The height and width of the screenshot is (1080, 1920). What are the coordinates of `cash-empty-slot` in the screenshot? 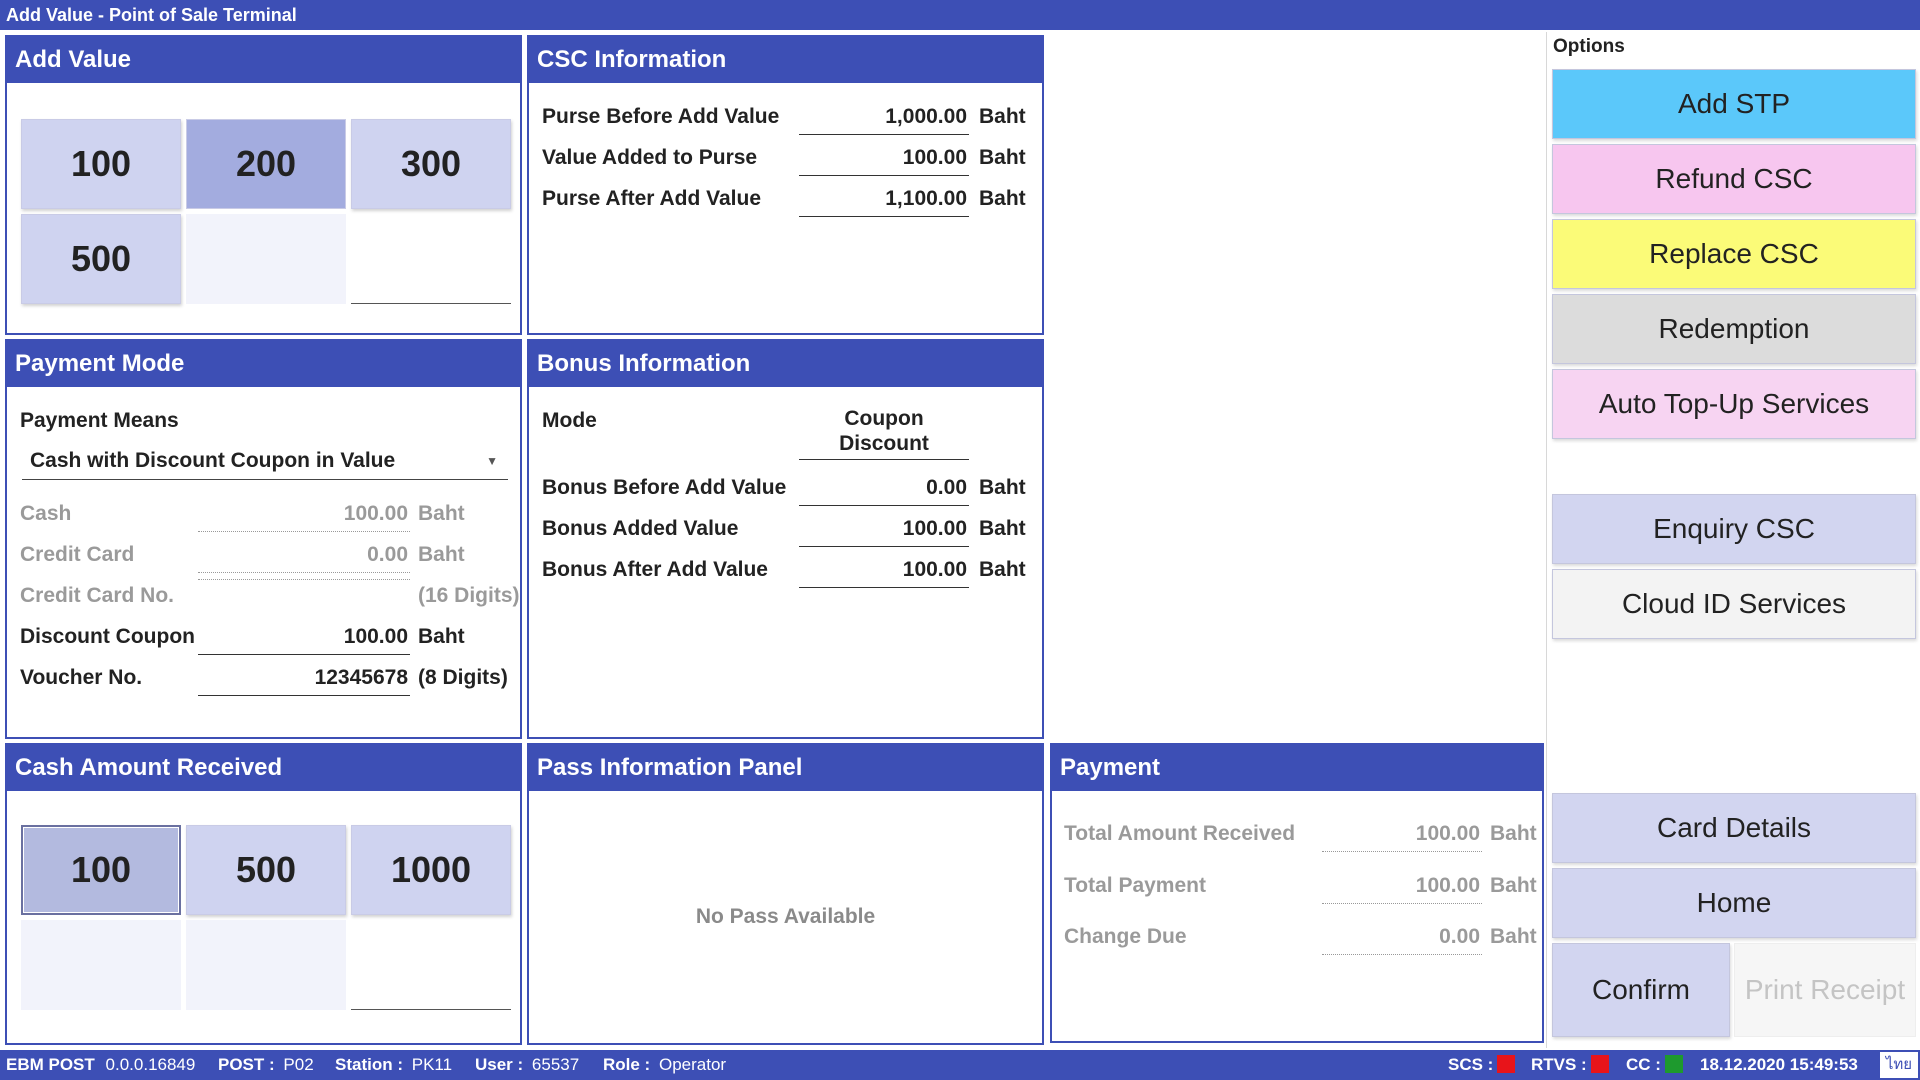 It's located at (431, 965).